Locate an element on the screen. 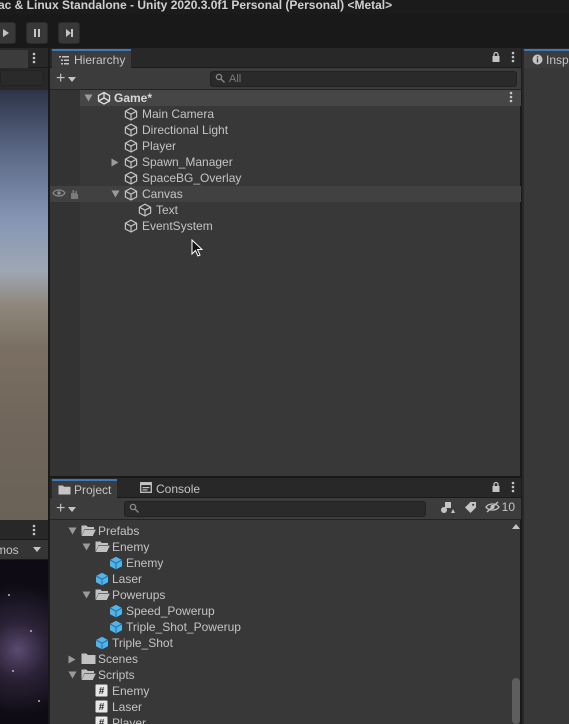  inspector-body is located at coordinates (546, 396).